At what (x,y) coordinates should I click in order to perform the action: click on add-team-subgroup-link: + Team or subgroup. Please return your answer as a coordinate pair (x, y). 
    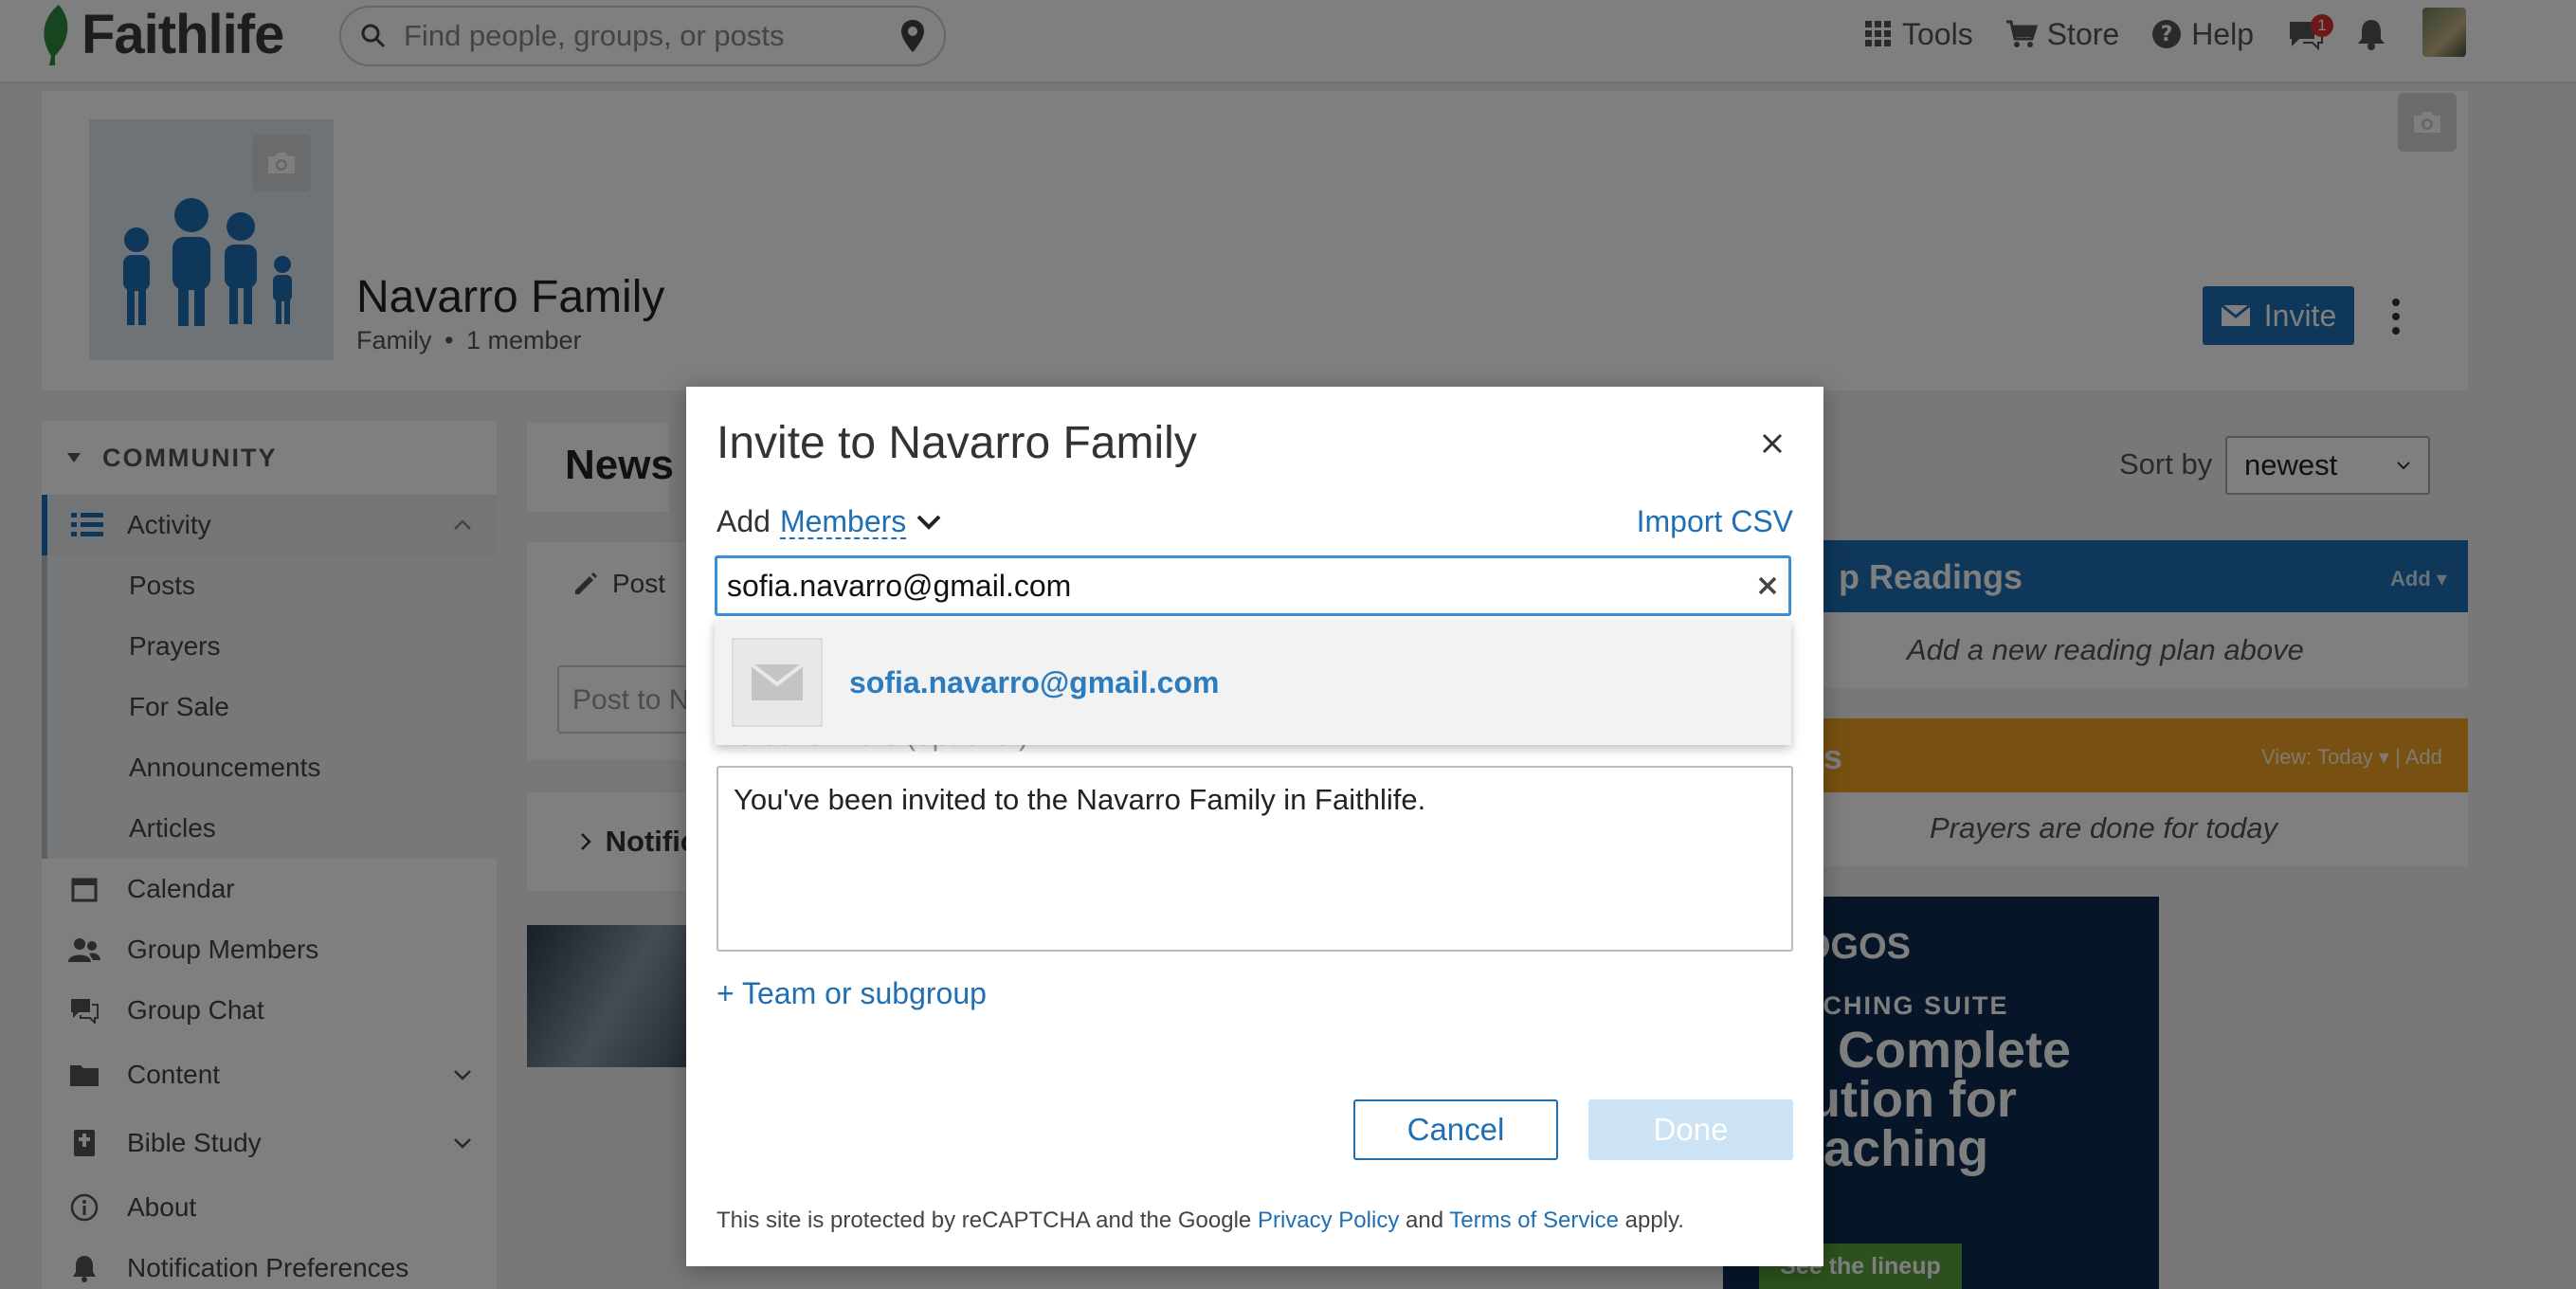
    Looking at the image, I should click on (852, 993).